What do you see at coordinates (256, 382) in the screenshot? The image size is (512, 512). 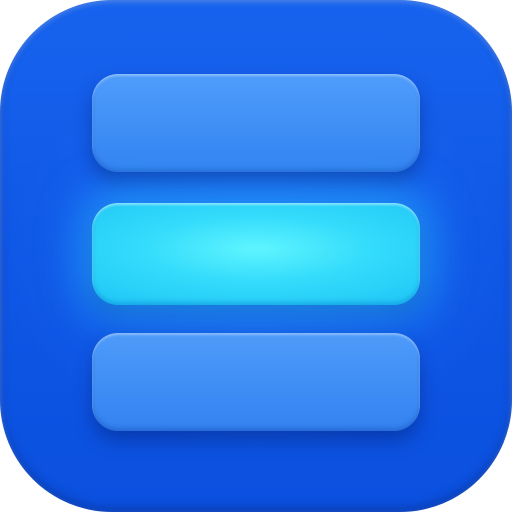 I see `bottom-bar` at bounding box center [256, 382].